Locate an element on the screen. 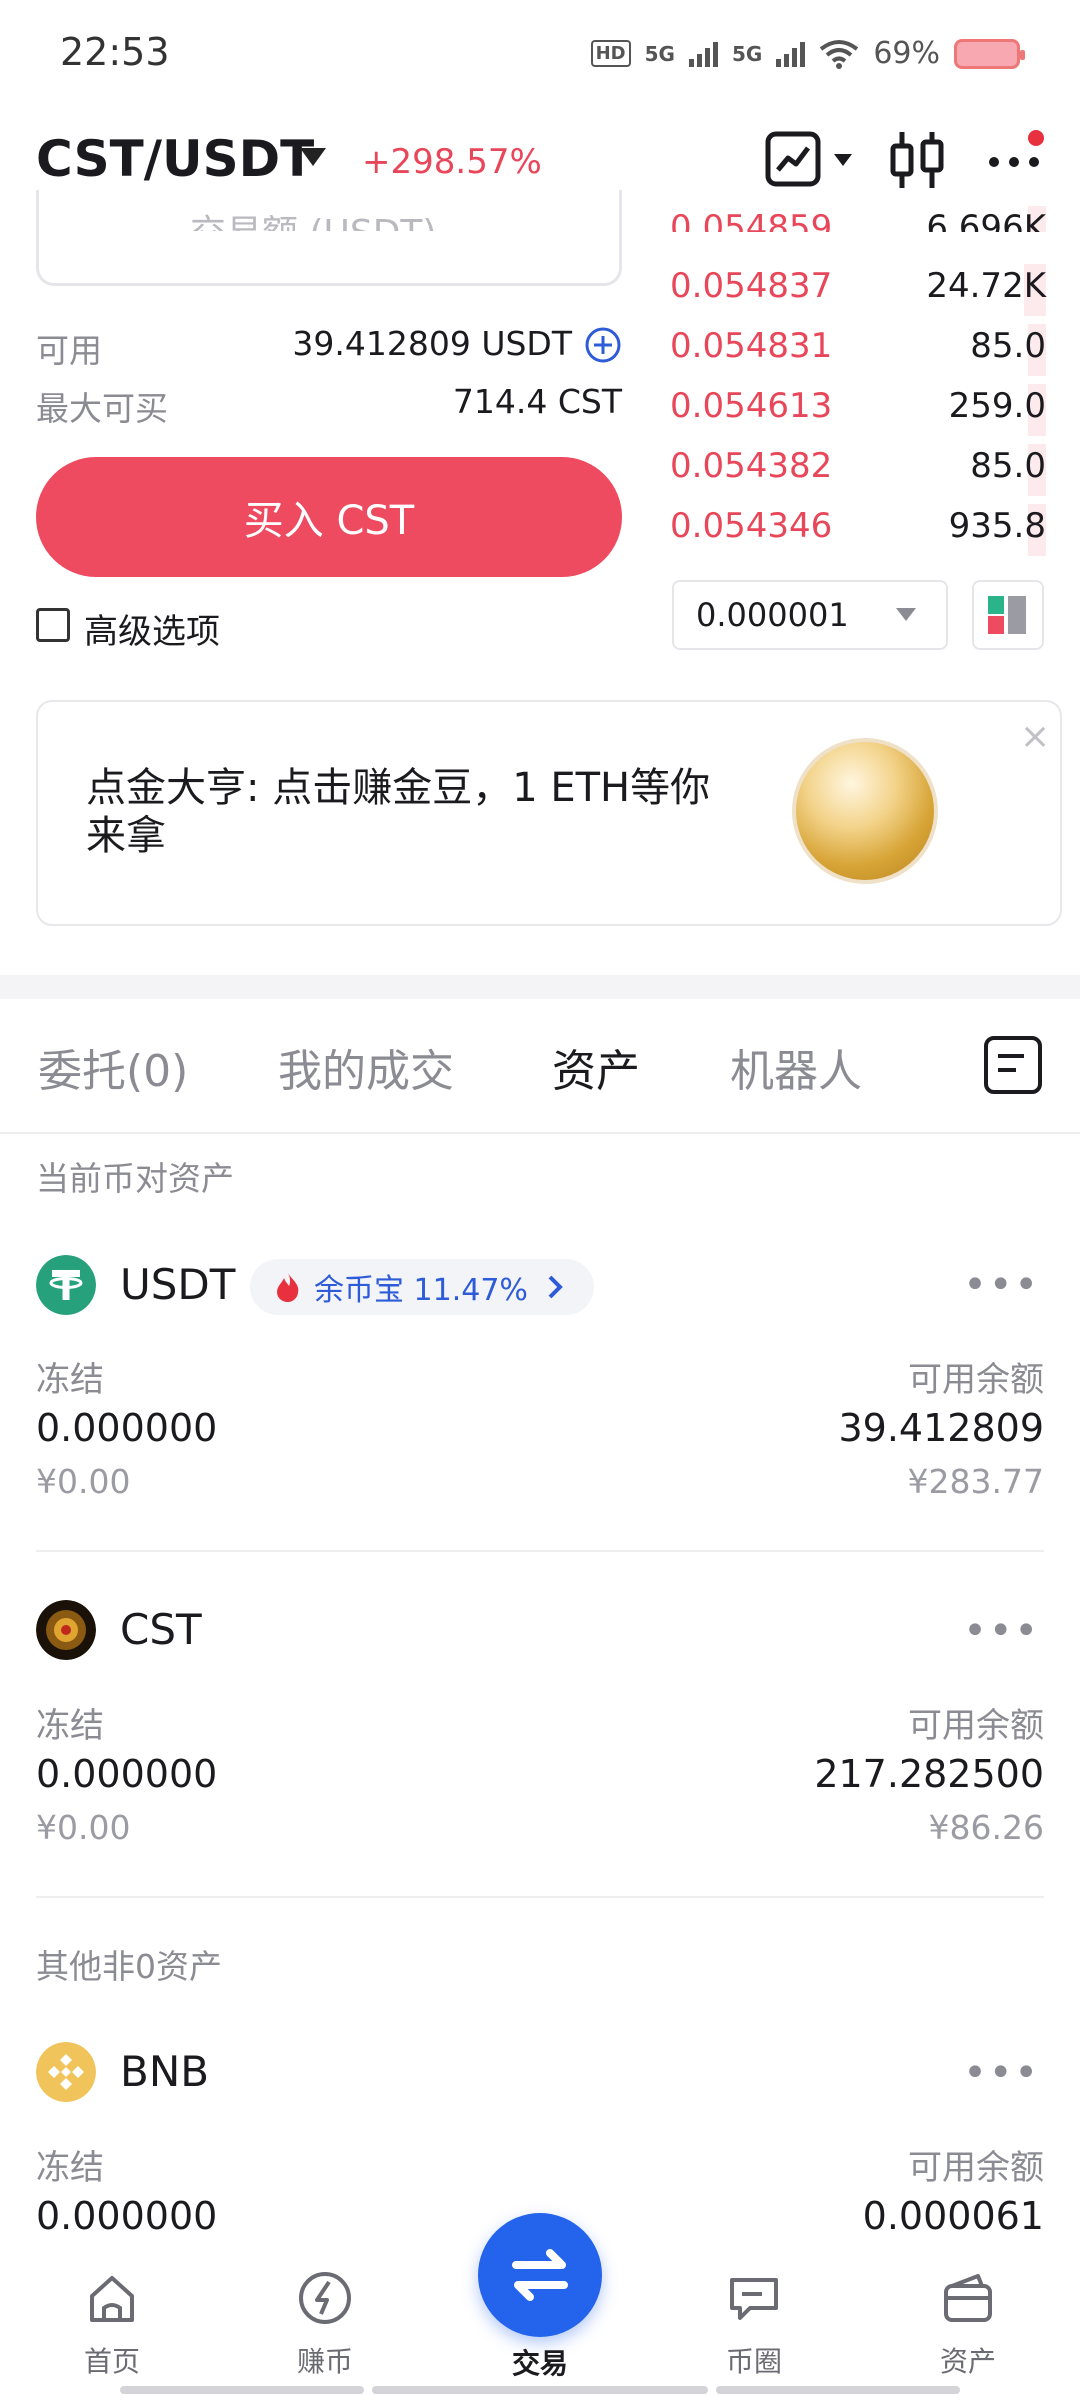  available-cny: ¥283.77 is located at coordinates (975, 1481).